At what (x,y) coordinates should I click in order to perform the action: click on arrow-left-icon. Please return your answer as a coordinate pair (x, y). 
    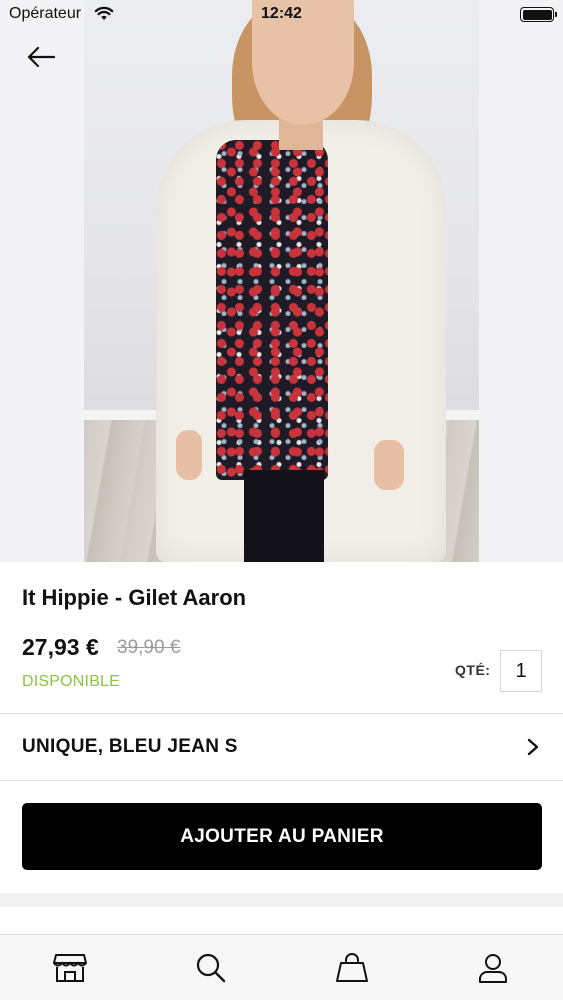
    Looking at the image, I should click on (41, 57).